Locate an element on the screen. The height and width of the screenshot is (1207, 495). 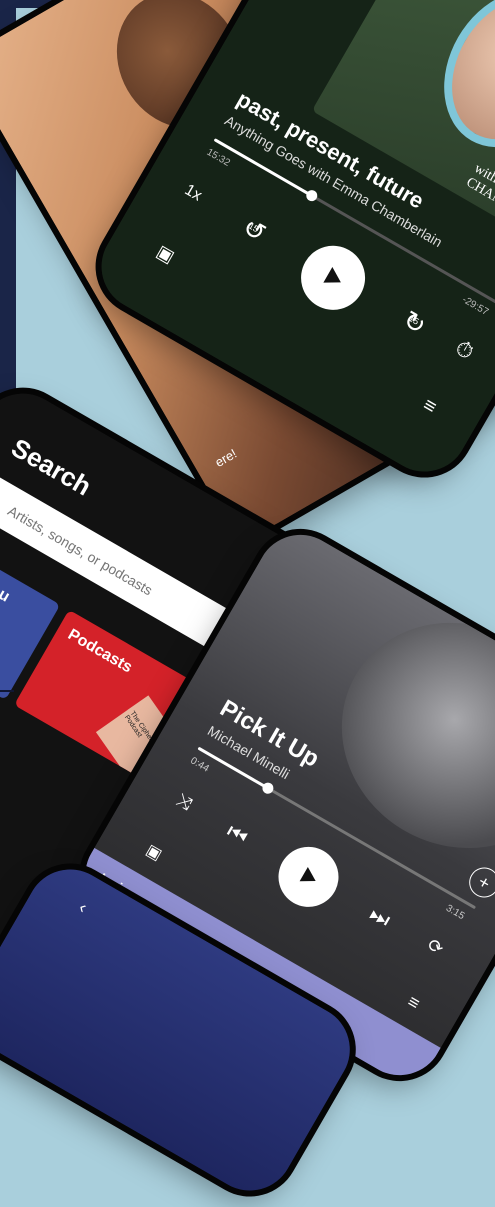
sleep-timer-icon: ⏱ is located at coordinates (464, 350).